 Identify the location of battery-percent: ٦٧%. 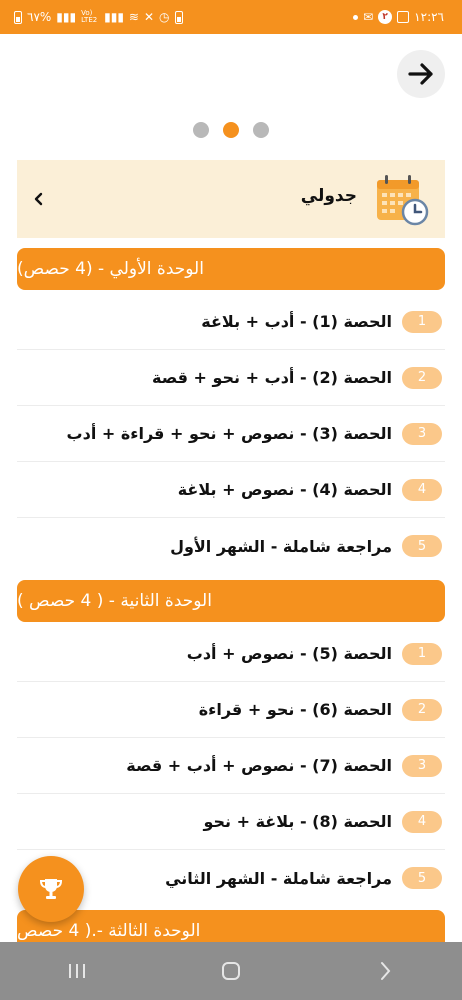
(39, 17).